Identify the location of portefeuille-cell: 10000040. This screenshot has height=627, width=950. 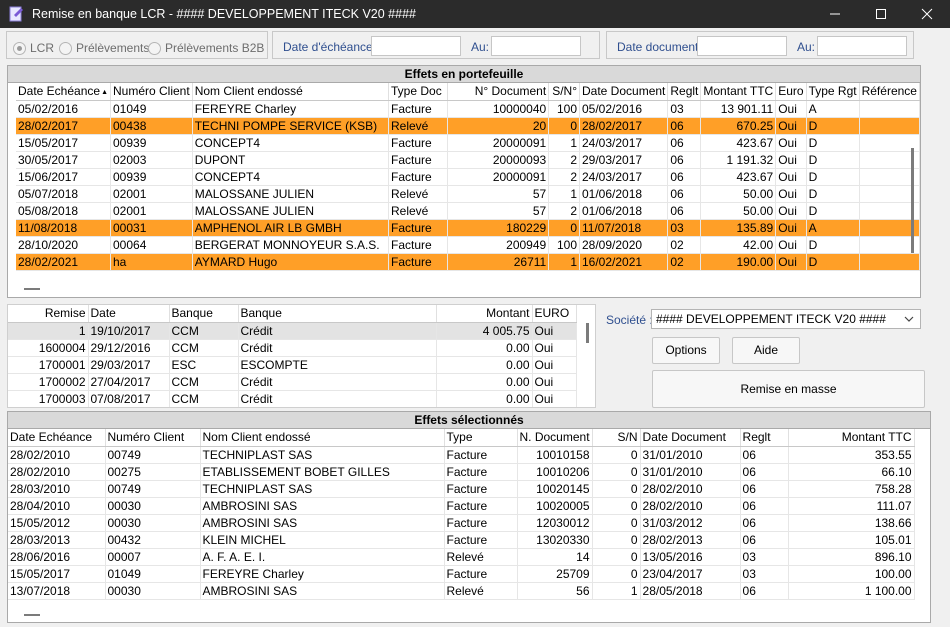
(498, 109).